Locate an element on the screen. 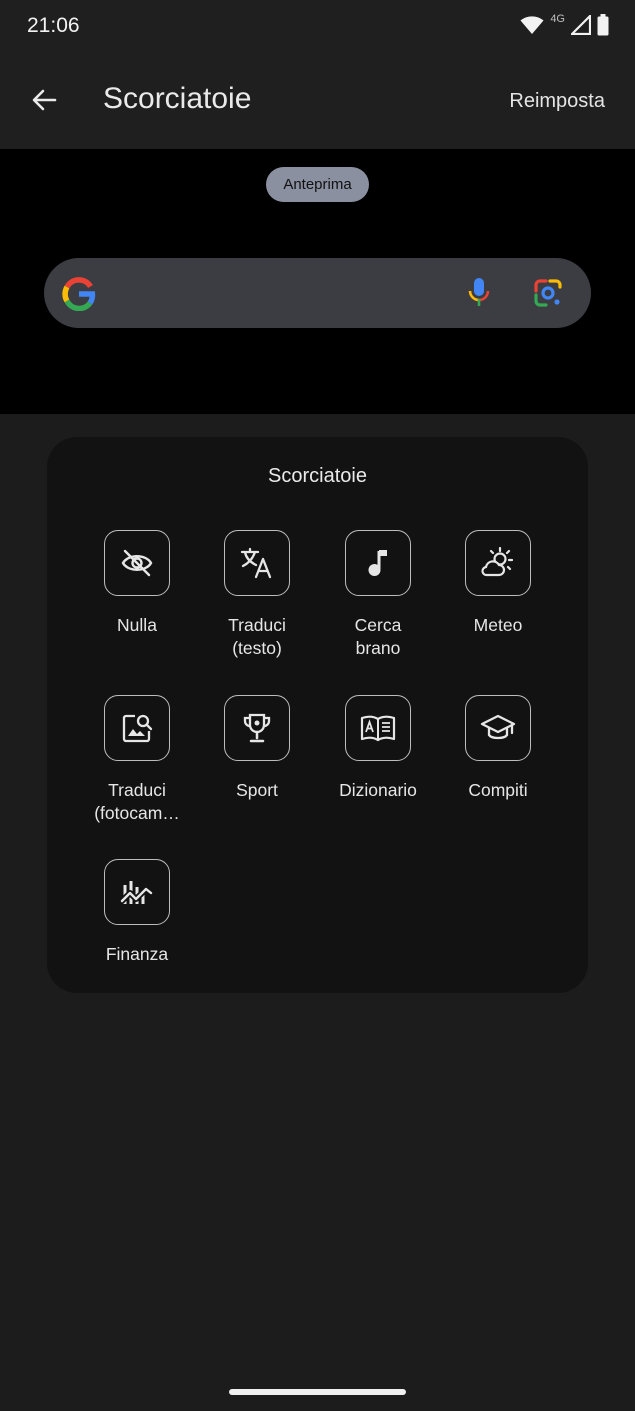  search-bar-preview is located at coordinates (317, 293).